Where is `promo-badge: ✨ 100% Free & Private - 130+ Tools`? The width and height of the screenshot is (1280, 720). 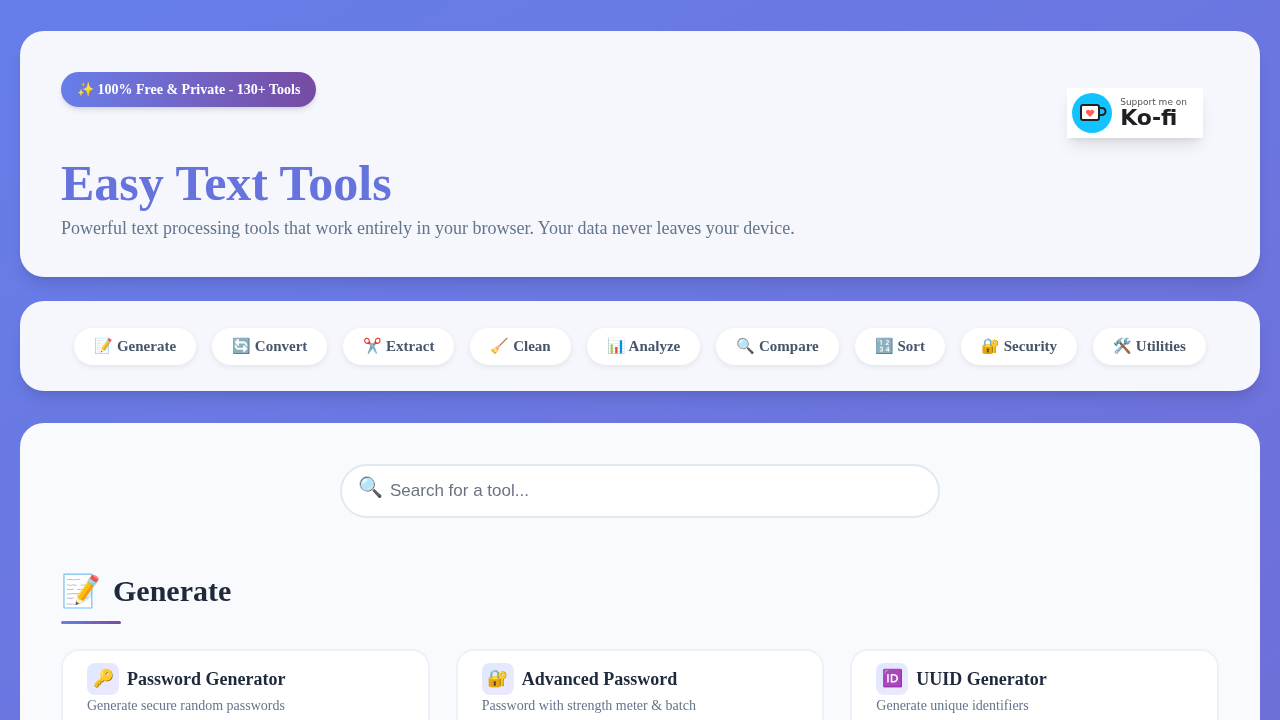 promo-badge: ✨ 100% Free & Private - 130+ Tools is located at coordinates (189, 89).